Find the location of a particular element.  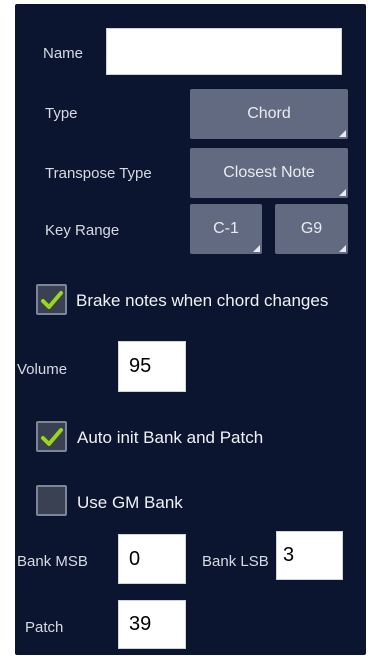

key-range-high-button: G9 is located at coordinates (311, 229).